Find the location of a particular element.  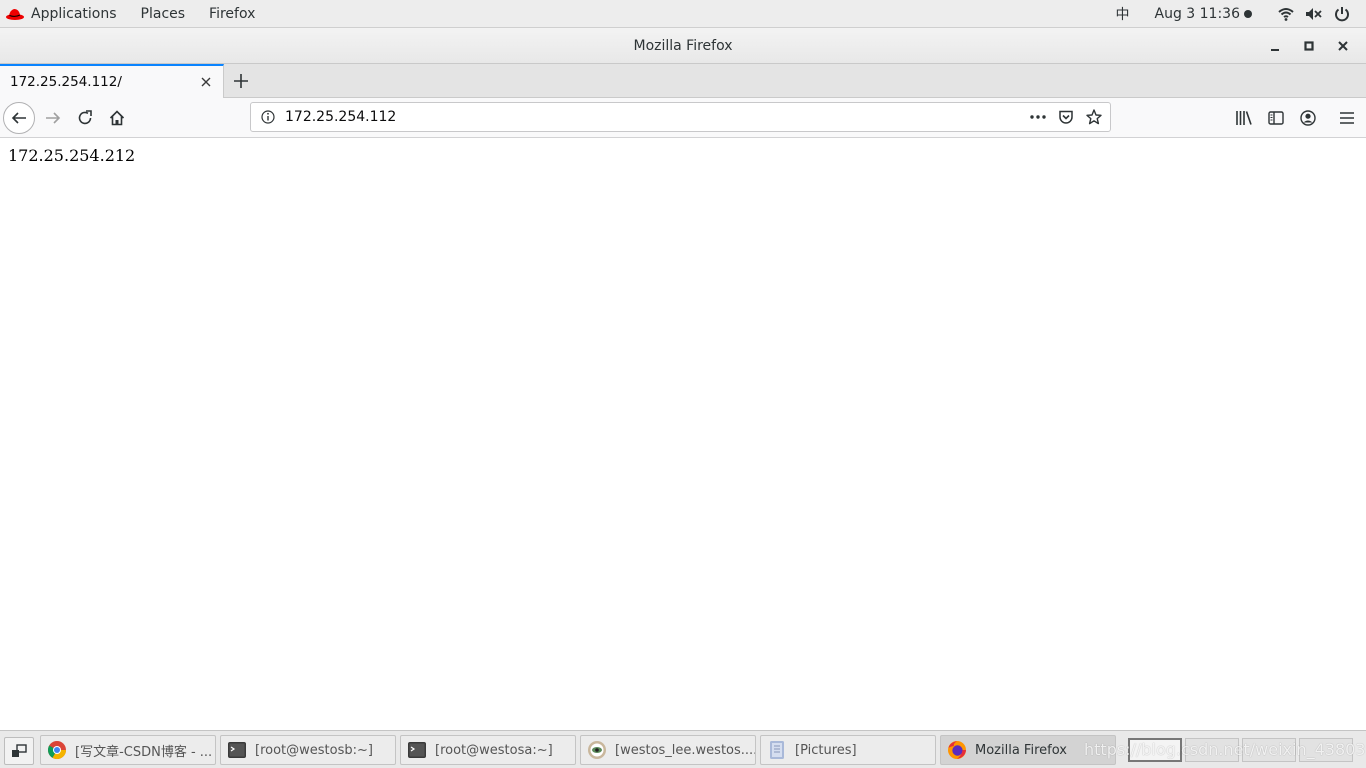

home-button is located at coordinates (117, 118).